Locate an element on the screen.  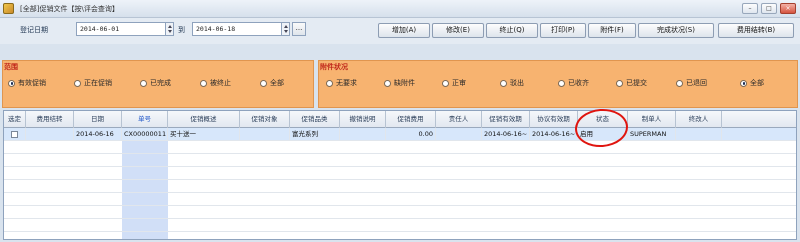
cell-last-editor is located at coordinates (699, 134).